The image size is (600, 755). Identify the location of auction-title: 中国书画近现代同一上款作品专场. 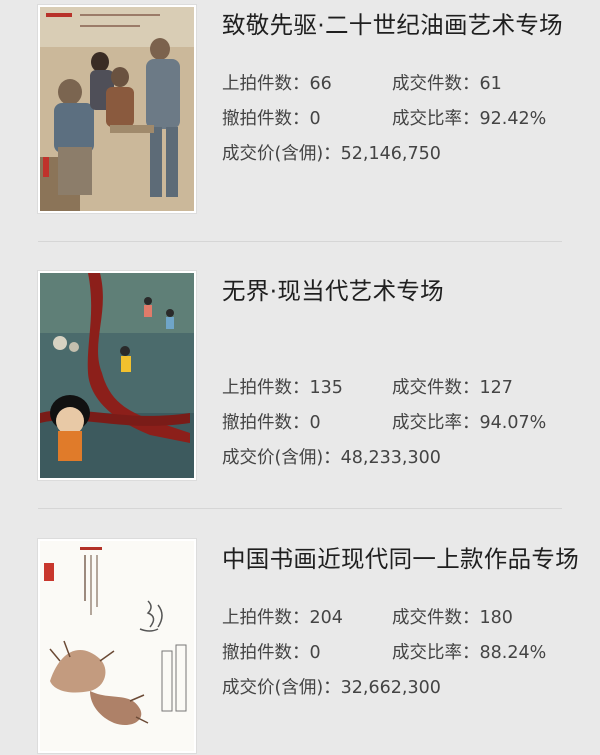
(402, 559).